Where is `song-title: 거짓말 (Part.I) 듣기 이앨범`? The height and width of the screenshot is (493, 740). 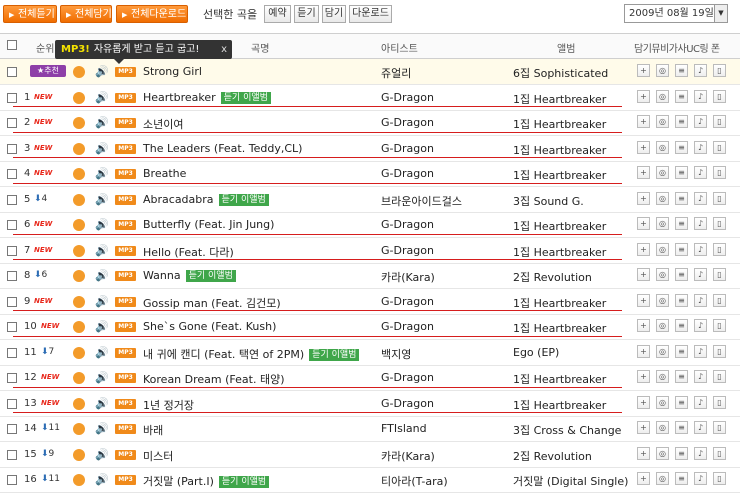
song-title: 거짓말 (Part.I) 듣기 이앨범 is located at coordinates (206, 481).